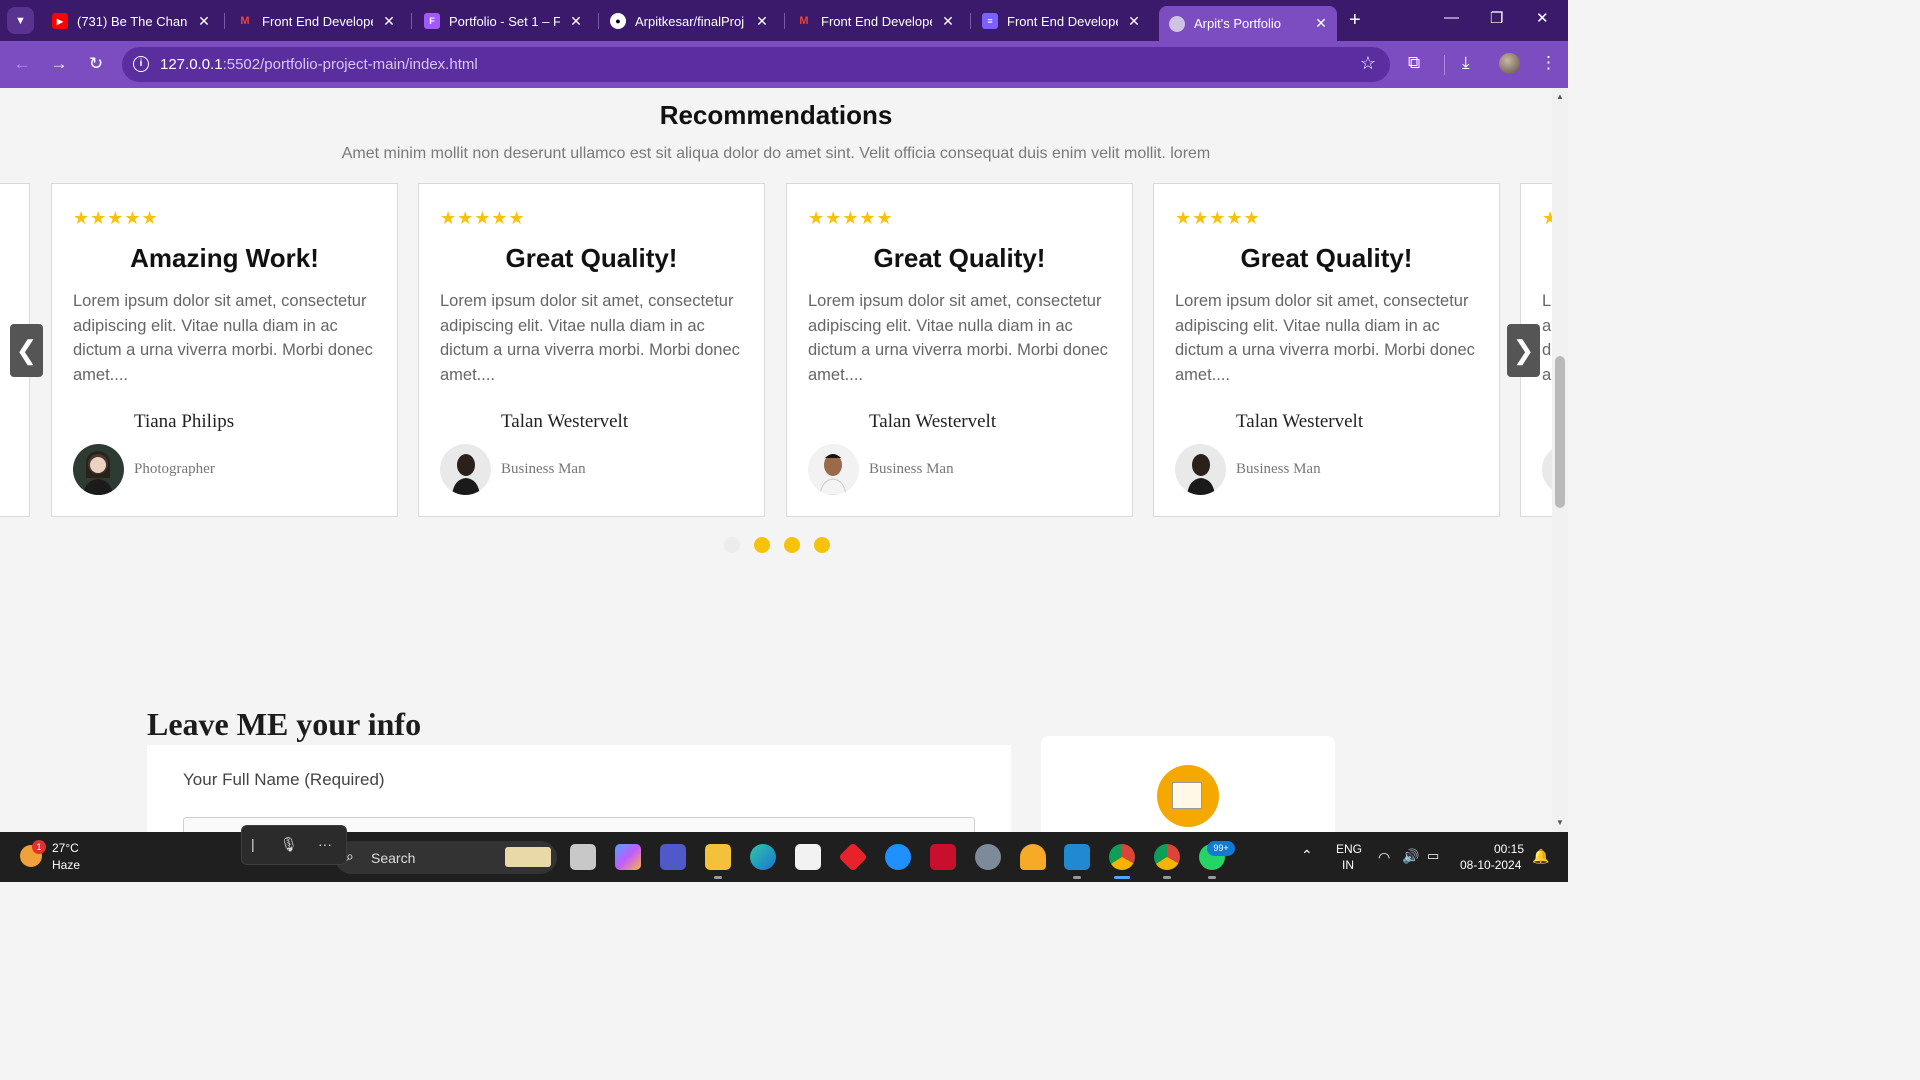  Describe the element at coordinates (446, 857) in the screenshot. I see `taskbar-search: ⌕ Search` at that location.